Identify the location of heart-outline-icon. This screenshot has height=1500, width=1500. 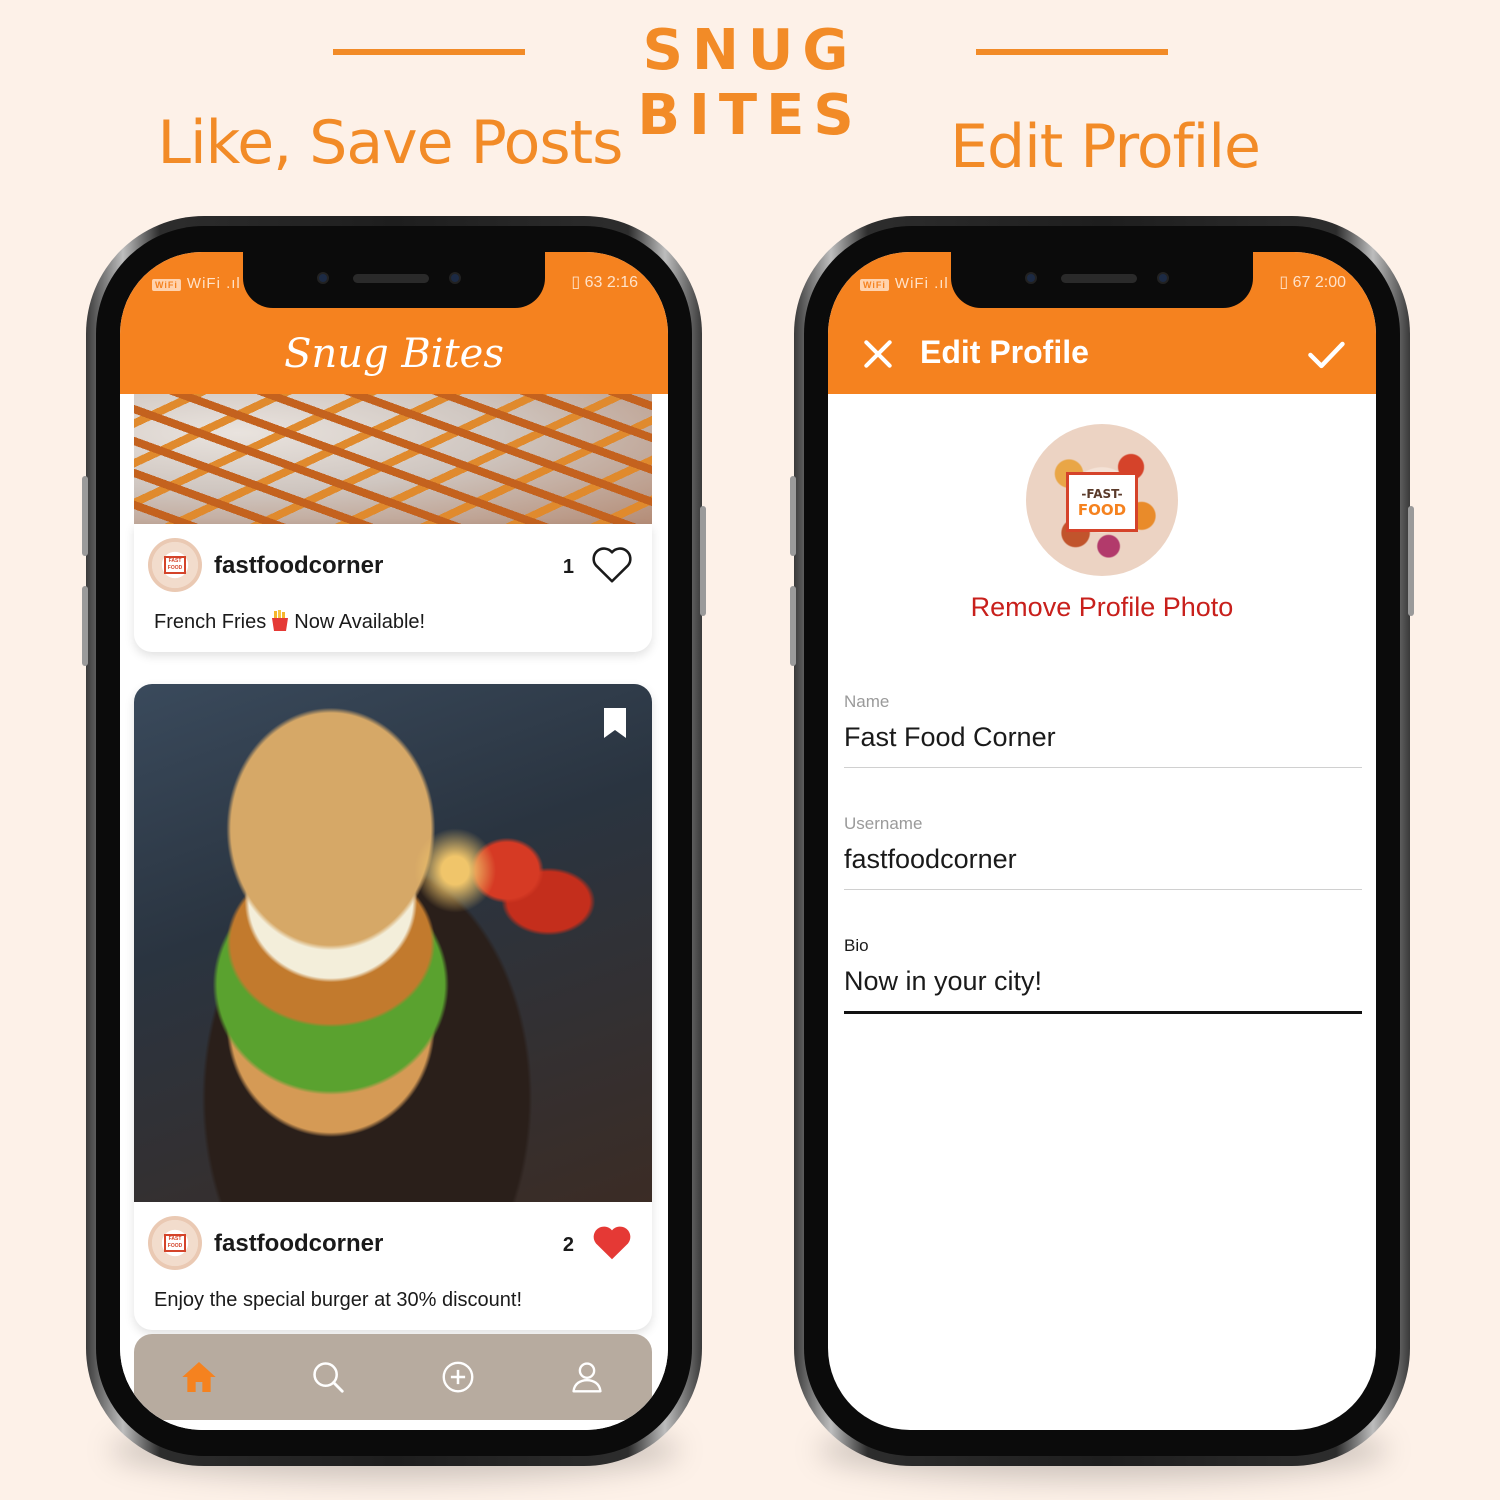
(612, 564).